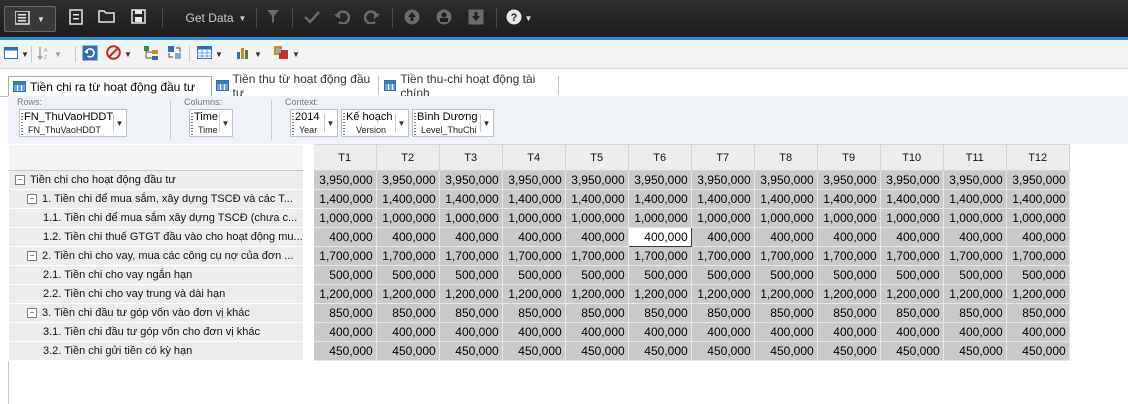  Describe the element at coordinates (211, 123) in the screenshot. I see `columns-dimension-chip: Time Time ▼` at that location.